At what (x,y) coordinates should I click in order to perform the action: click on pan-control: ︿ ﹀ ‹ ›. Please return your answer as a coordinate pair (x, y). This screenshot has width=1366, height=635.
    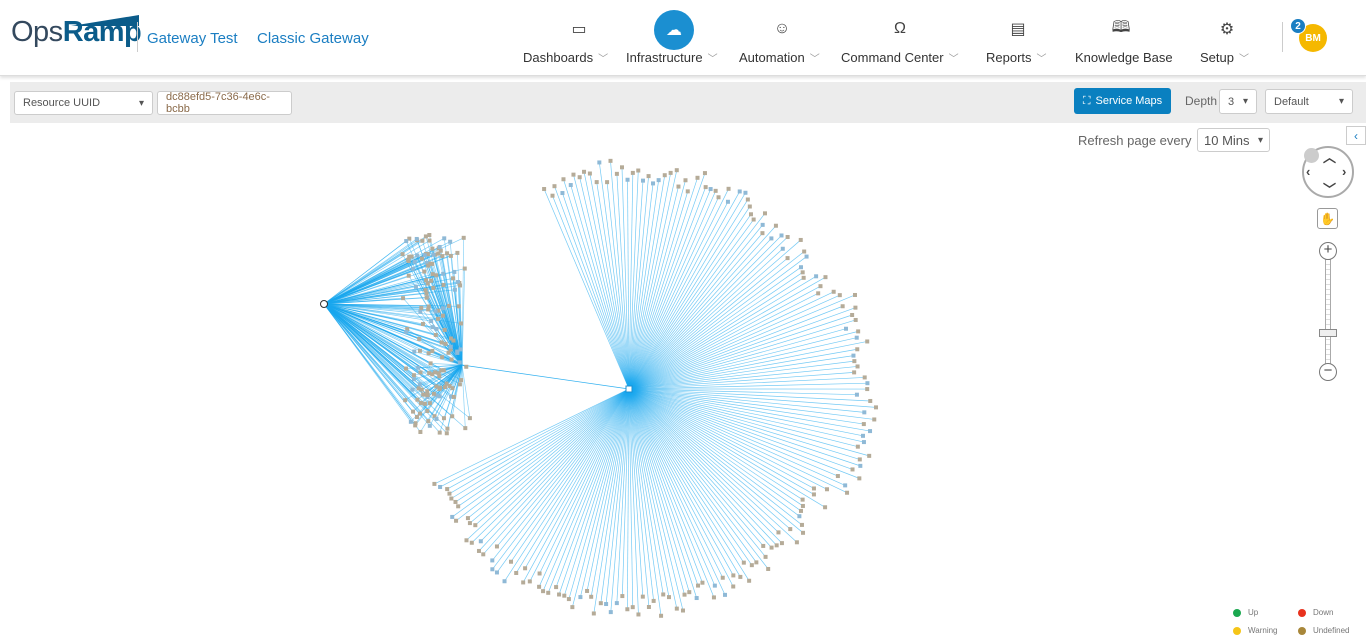
    Looking at the image, I should click on (1328, 172).